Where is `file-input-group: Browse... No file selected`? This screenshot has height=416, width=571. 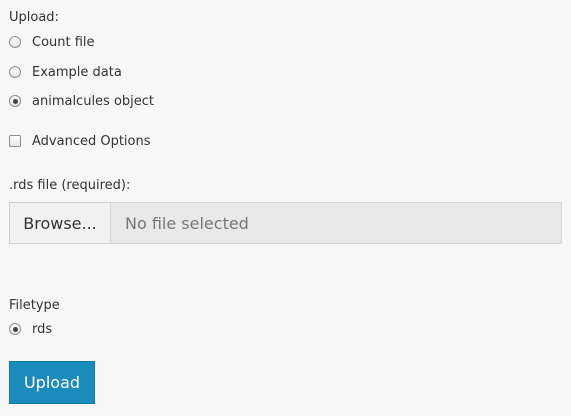 file-input-group: Browse... No file selected is located at coordinates (285, 223).